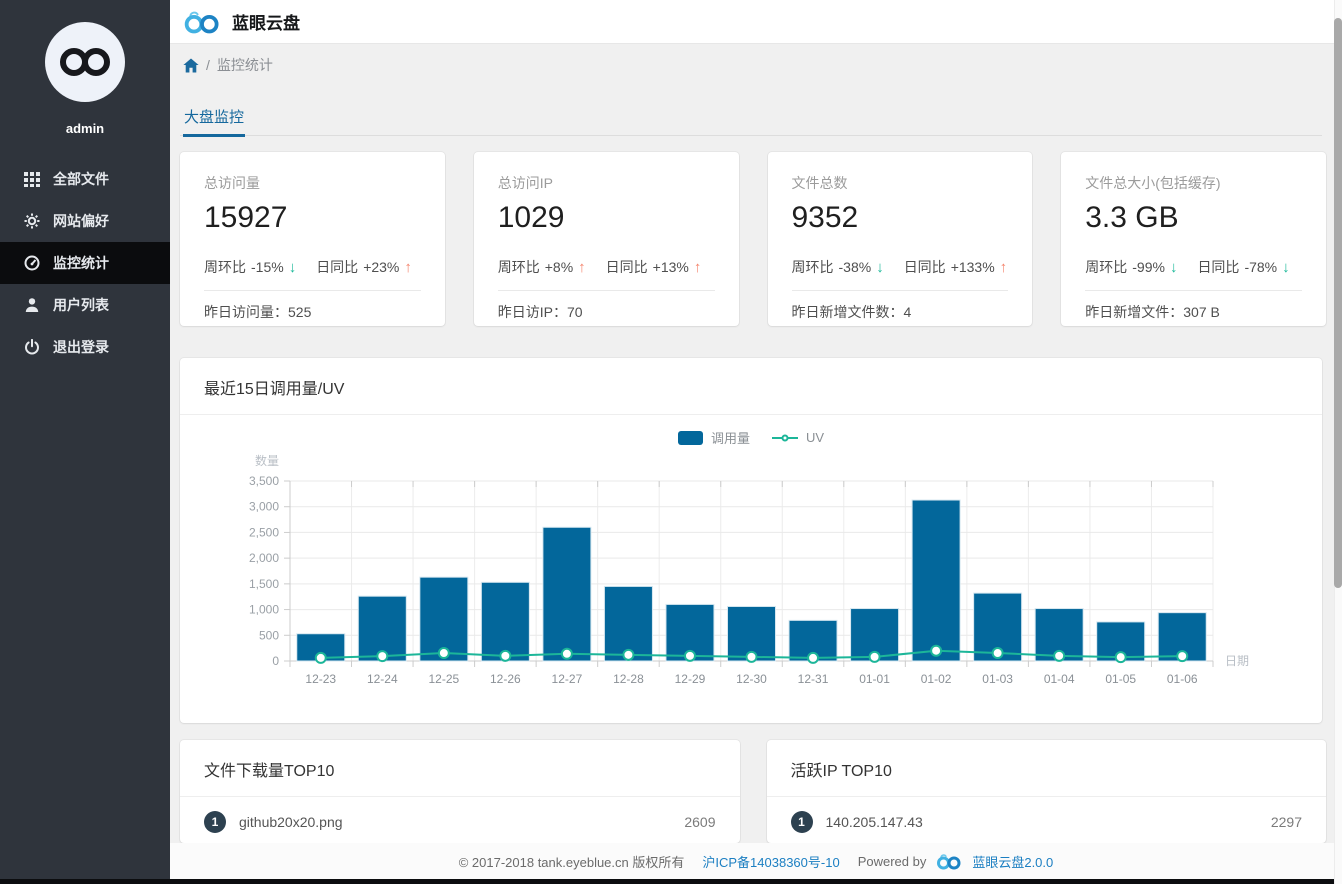 This screenshot has width=1342, height=884. What do you see at coordinates (320, 679) in the screenshot?
I see `svg-text: 12-23` at bounding box center [320, 679].